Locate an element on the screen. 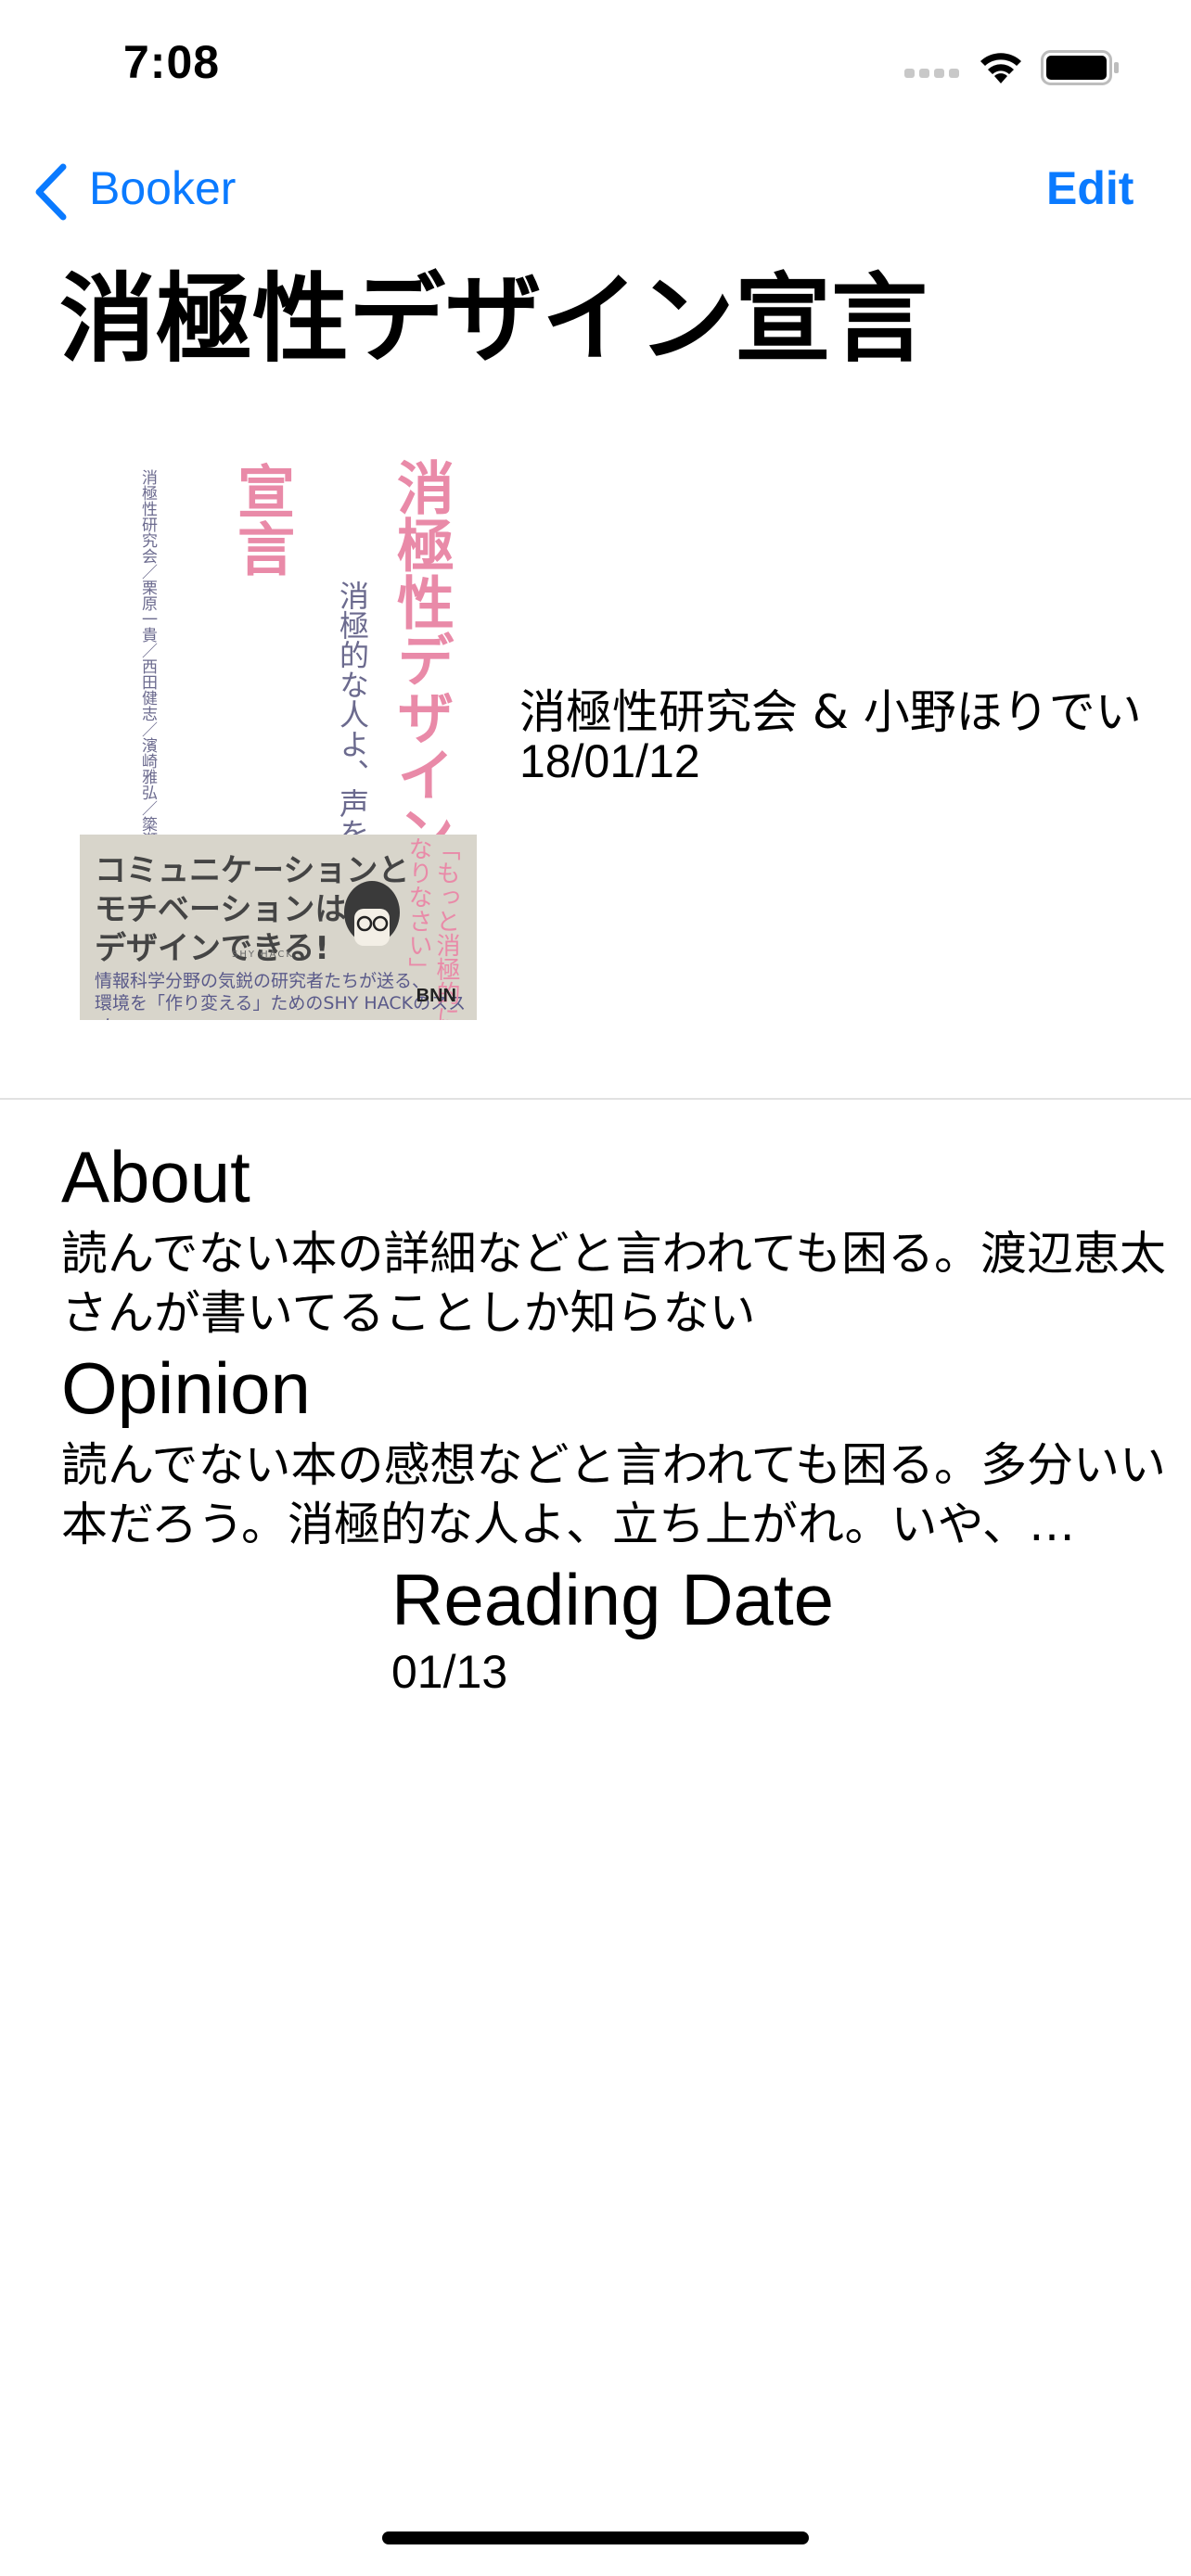 The height and width of the screenshot is (2576, 1191). edit-button: Edit is located at coordinates (1089, 188).